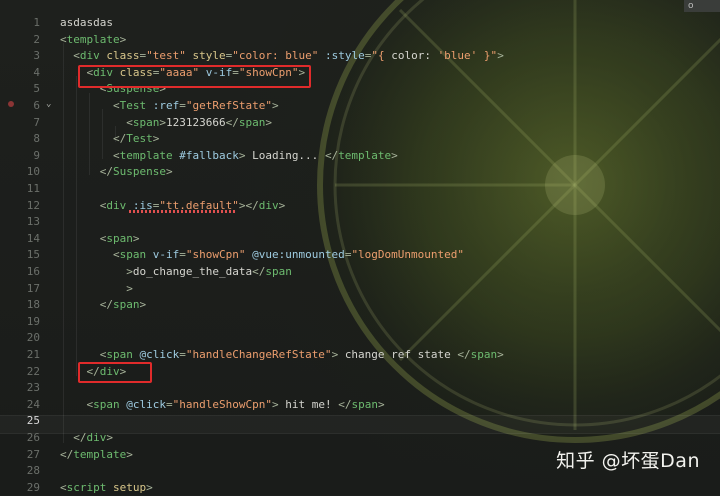 Image resolution: width=720 pixels, height=496 pixels. What do you see at coordinates (215, 255) in the screenshot?
I see `code-token: "showCpn"` at bounding box center [215, 255].